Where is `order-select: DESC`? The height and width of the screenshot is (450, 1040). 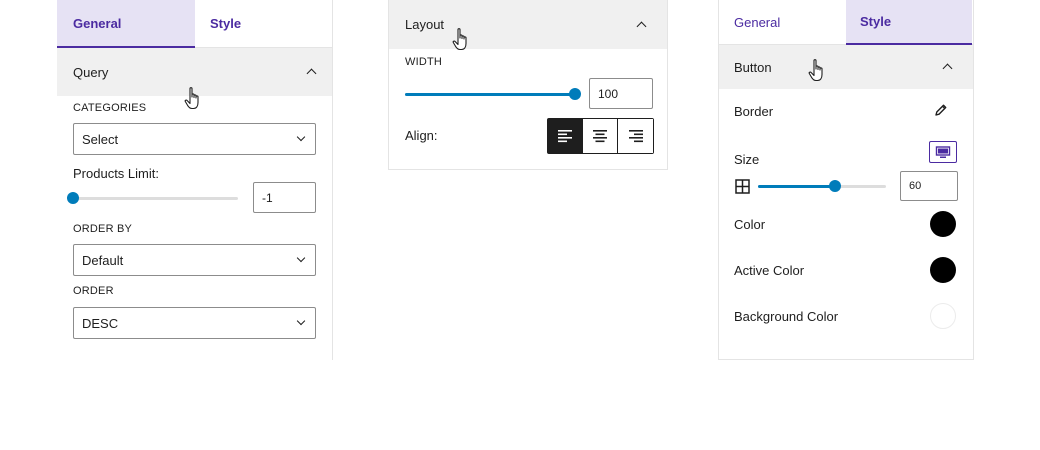
order-select: DESC is located at coordinates (194, 323).